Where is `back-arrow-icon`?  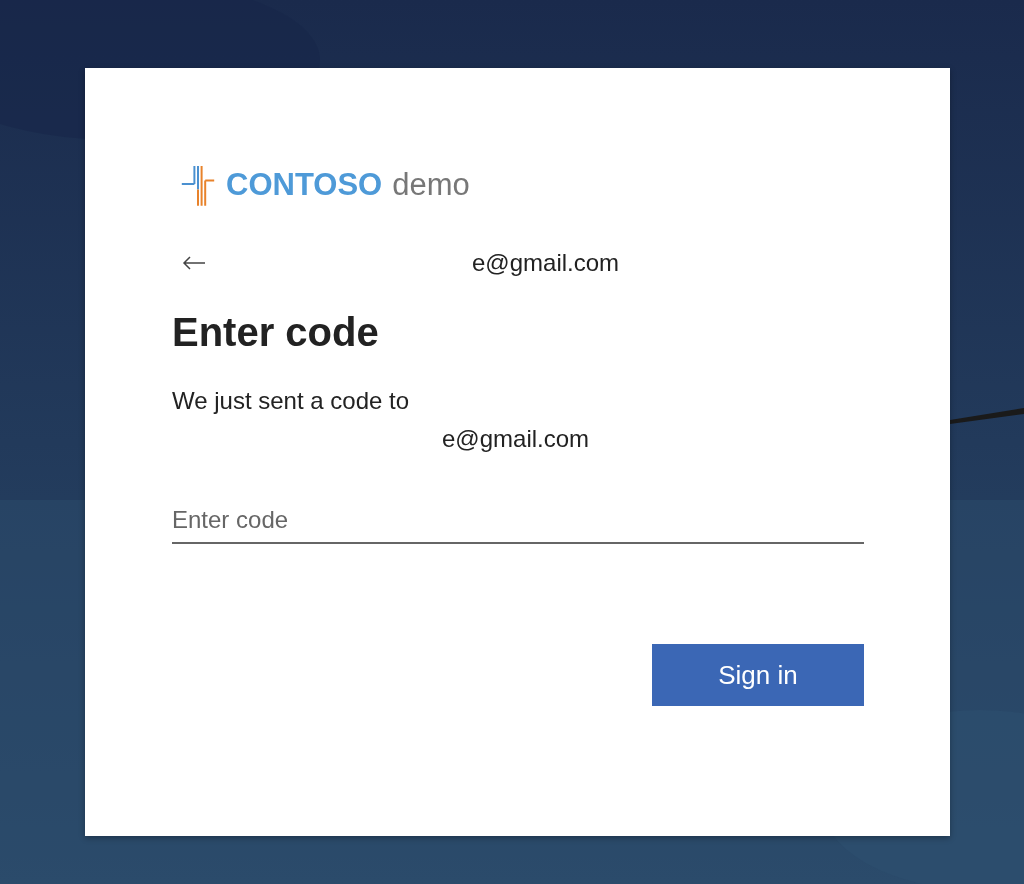
back-arrow-icon is located at coordinates (194, 263).